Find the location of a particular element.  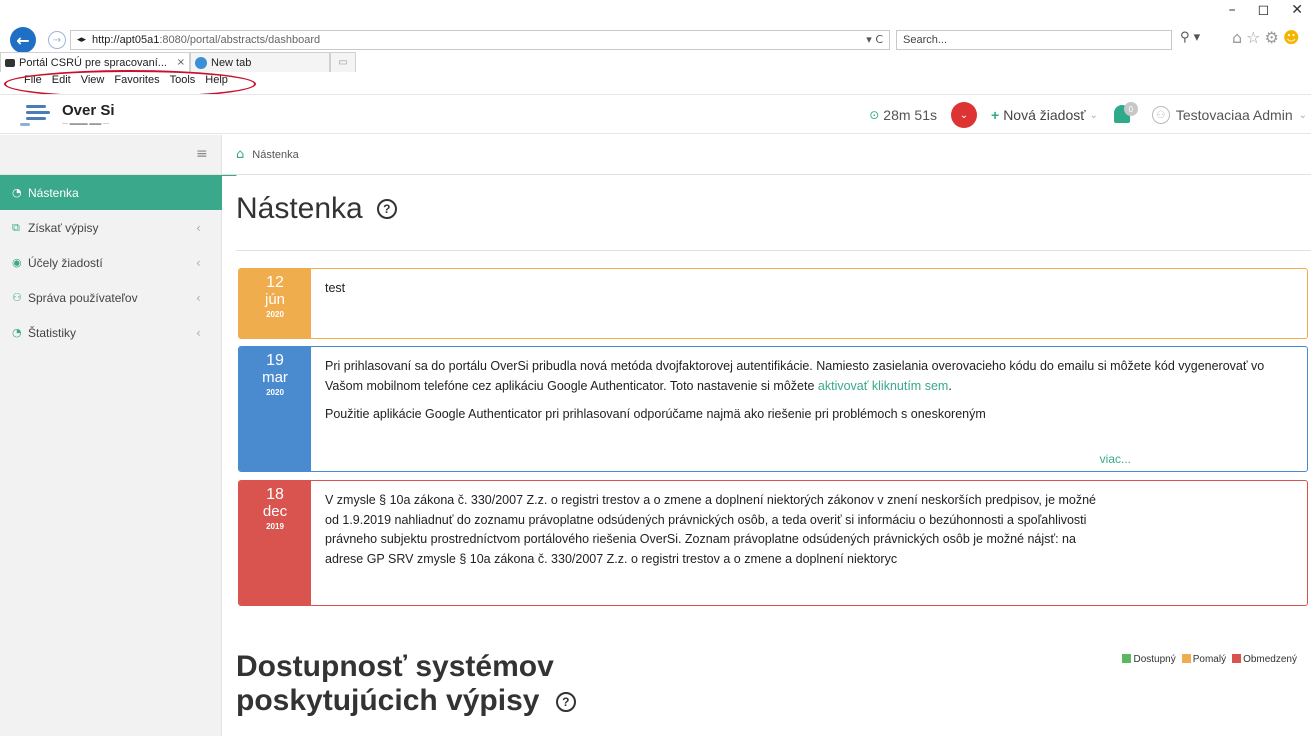

minimize-icon: – is located at coordinates (1232, 10).